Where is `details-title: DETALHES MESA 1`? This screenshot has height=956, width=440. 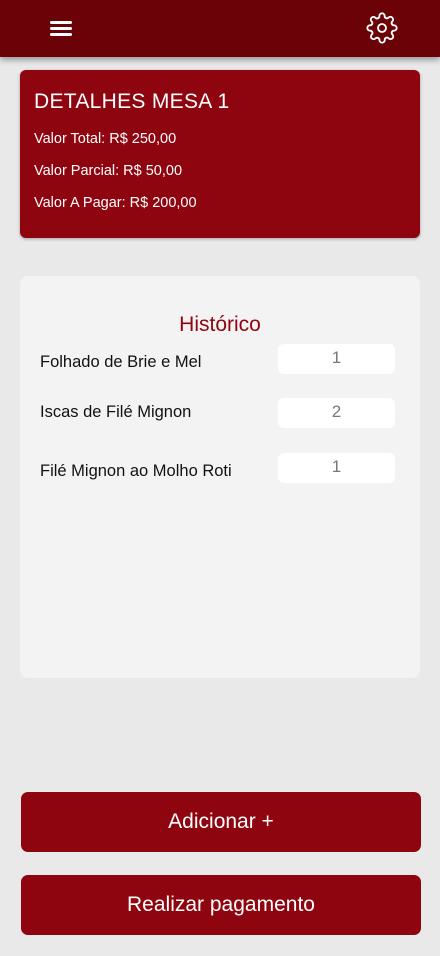 details-title: DETALHES MESA 1 is located at coordinates (132, 101).